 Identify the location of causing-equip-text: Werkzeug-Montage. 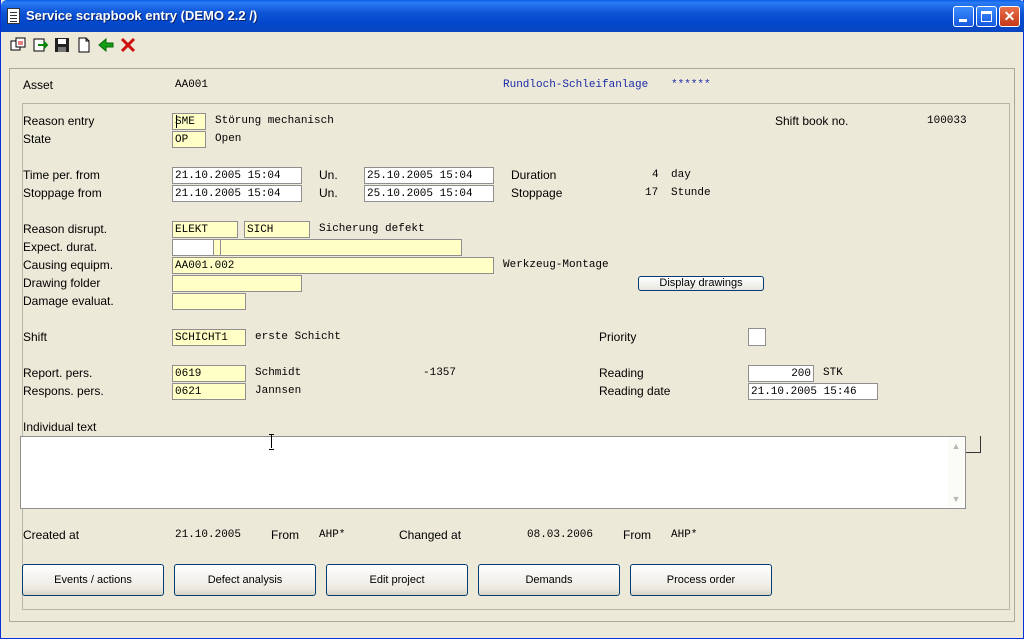
(556, 265).